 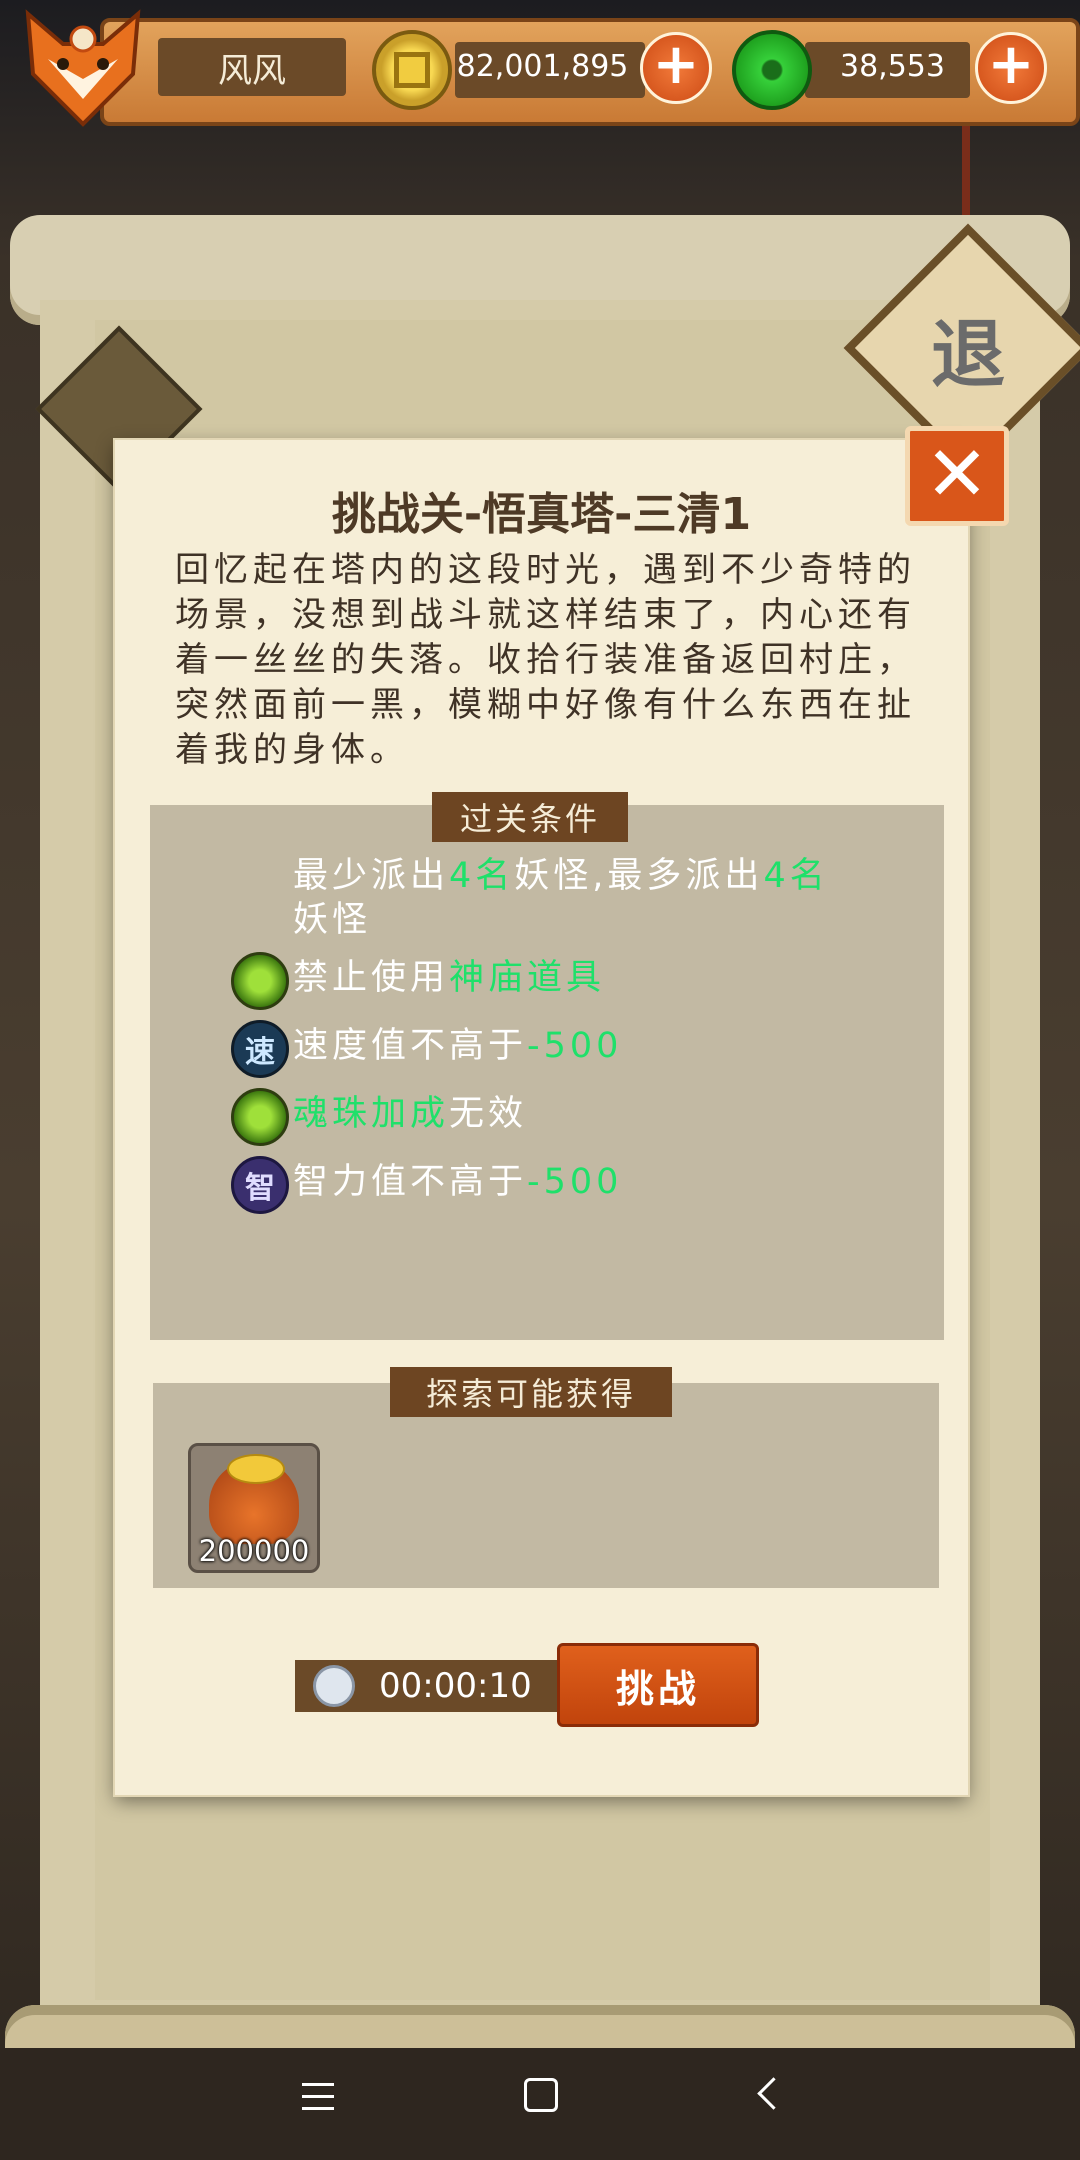 What do you see at coordinates (449, 978) in the screenshot?
I see `condition-ban-items: 禁止使用神庙道具` at bounding box center [449, 978].